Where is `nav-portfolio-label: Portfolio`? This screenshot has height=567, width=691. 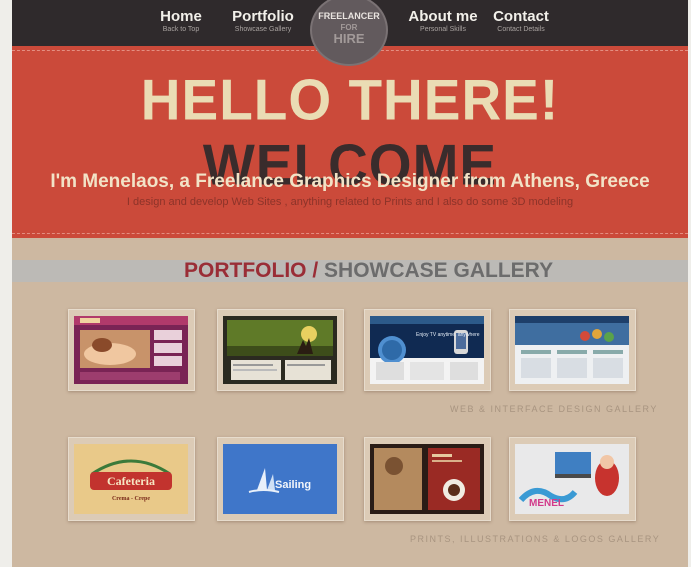
nav-portfolio-label: Portfolio is located at coordinates (263, 16).